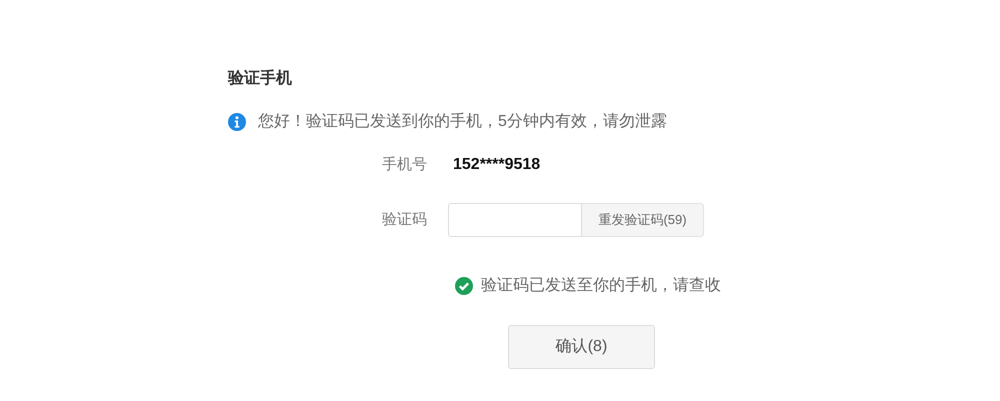 The width and height of the screenshot is (1000, 401). I want to click on field-label: 手机号, so click(404, 164).